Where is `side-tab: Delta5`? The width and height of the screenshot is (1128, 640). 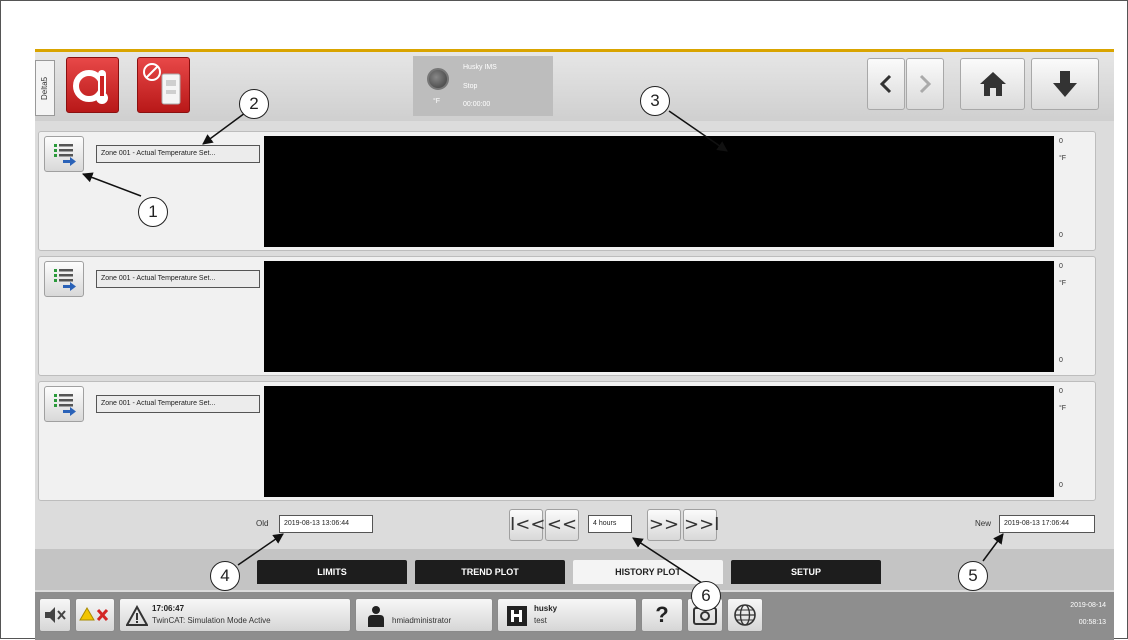 side-tab: Delta5 is located at coordinates (45, 88).